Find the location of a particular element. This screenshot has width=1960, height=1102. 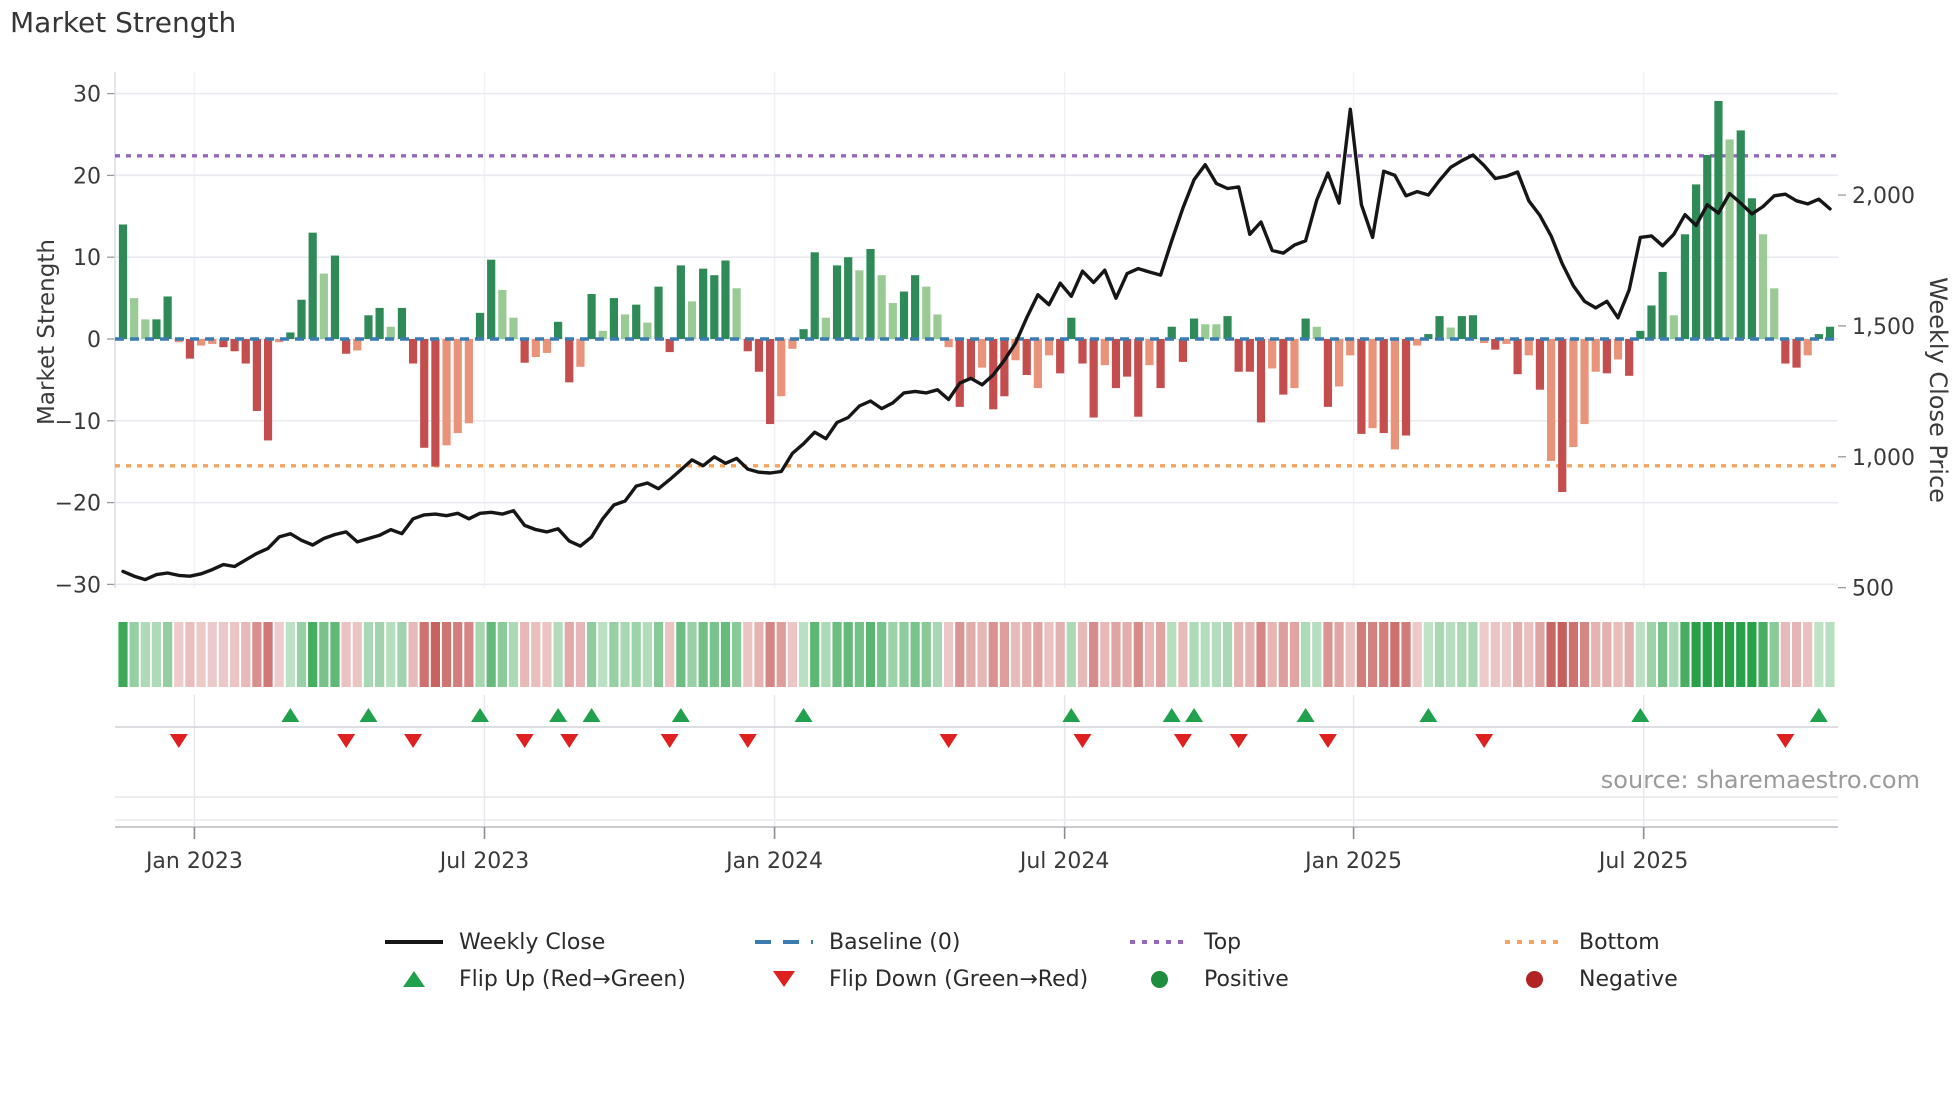

right-axis-tick-label: 500 is located at coordinates (1873, 589).